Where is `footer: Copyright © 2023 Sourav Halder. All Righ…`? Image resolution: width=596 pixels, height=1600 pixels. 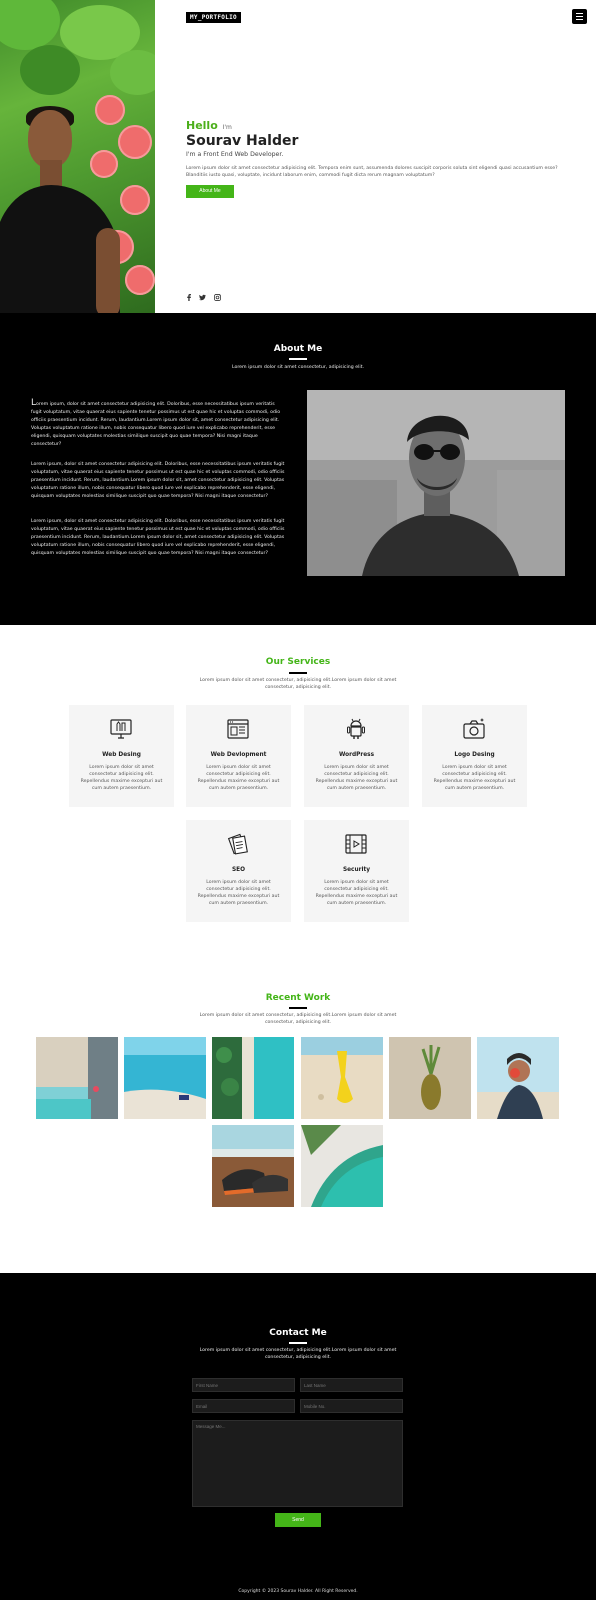 footer: Copyright © 2023 Sourav Halder. All Righ… is located at coordinates (298, 1591).